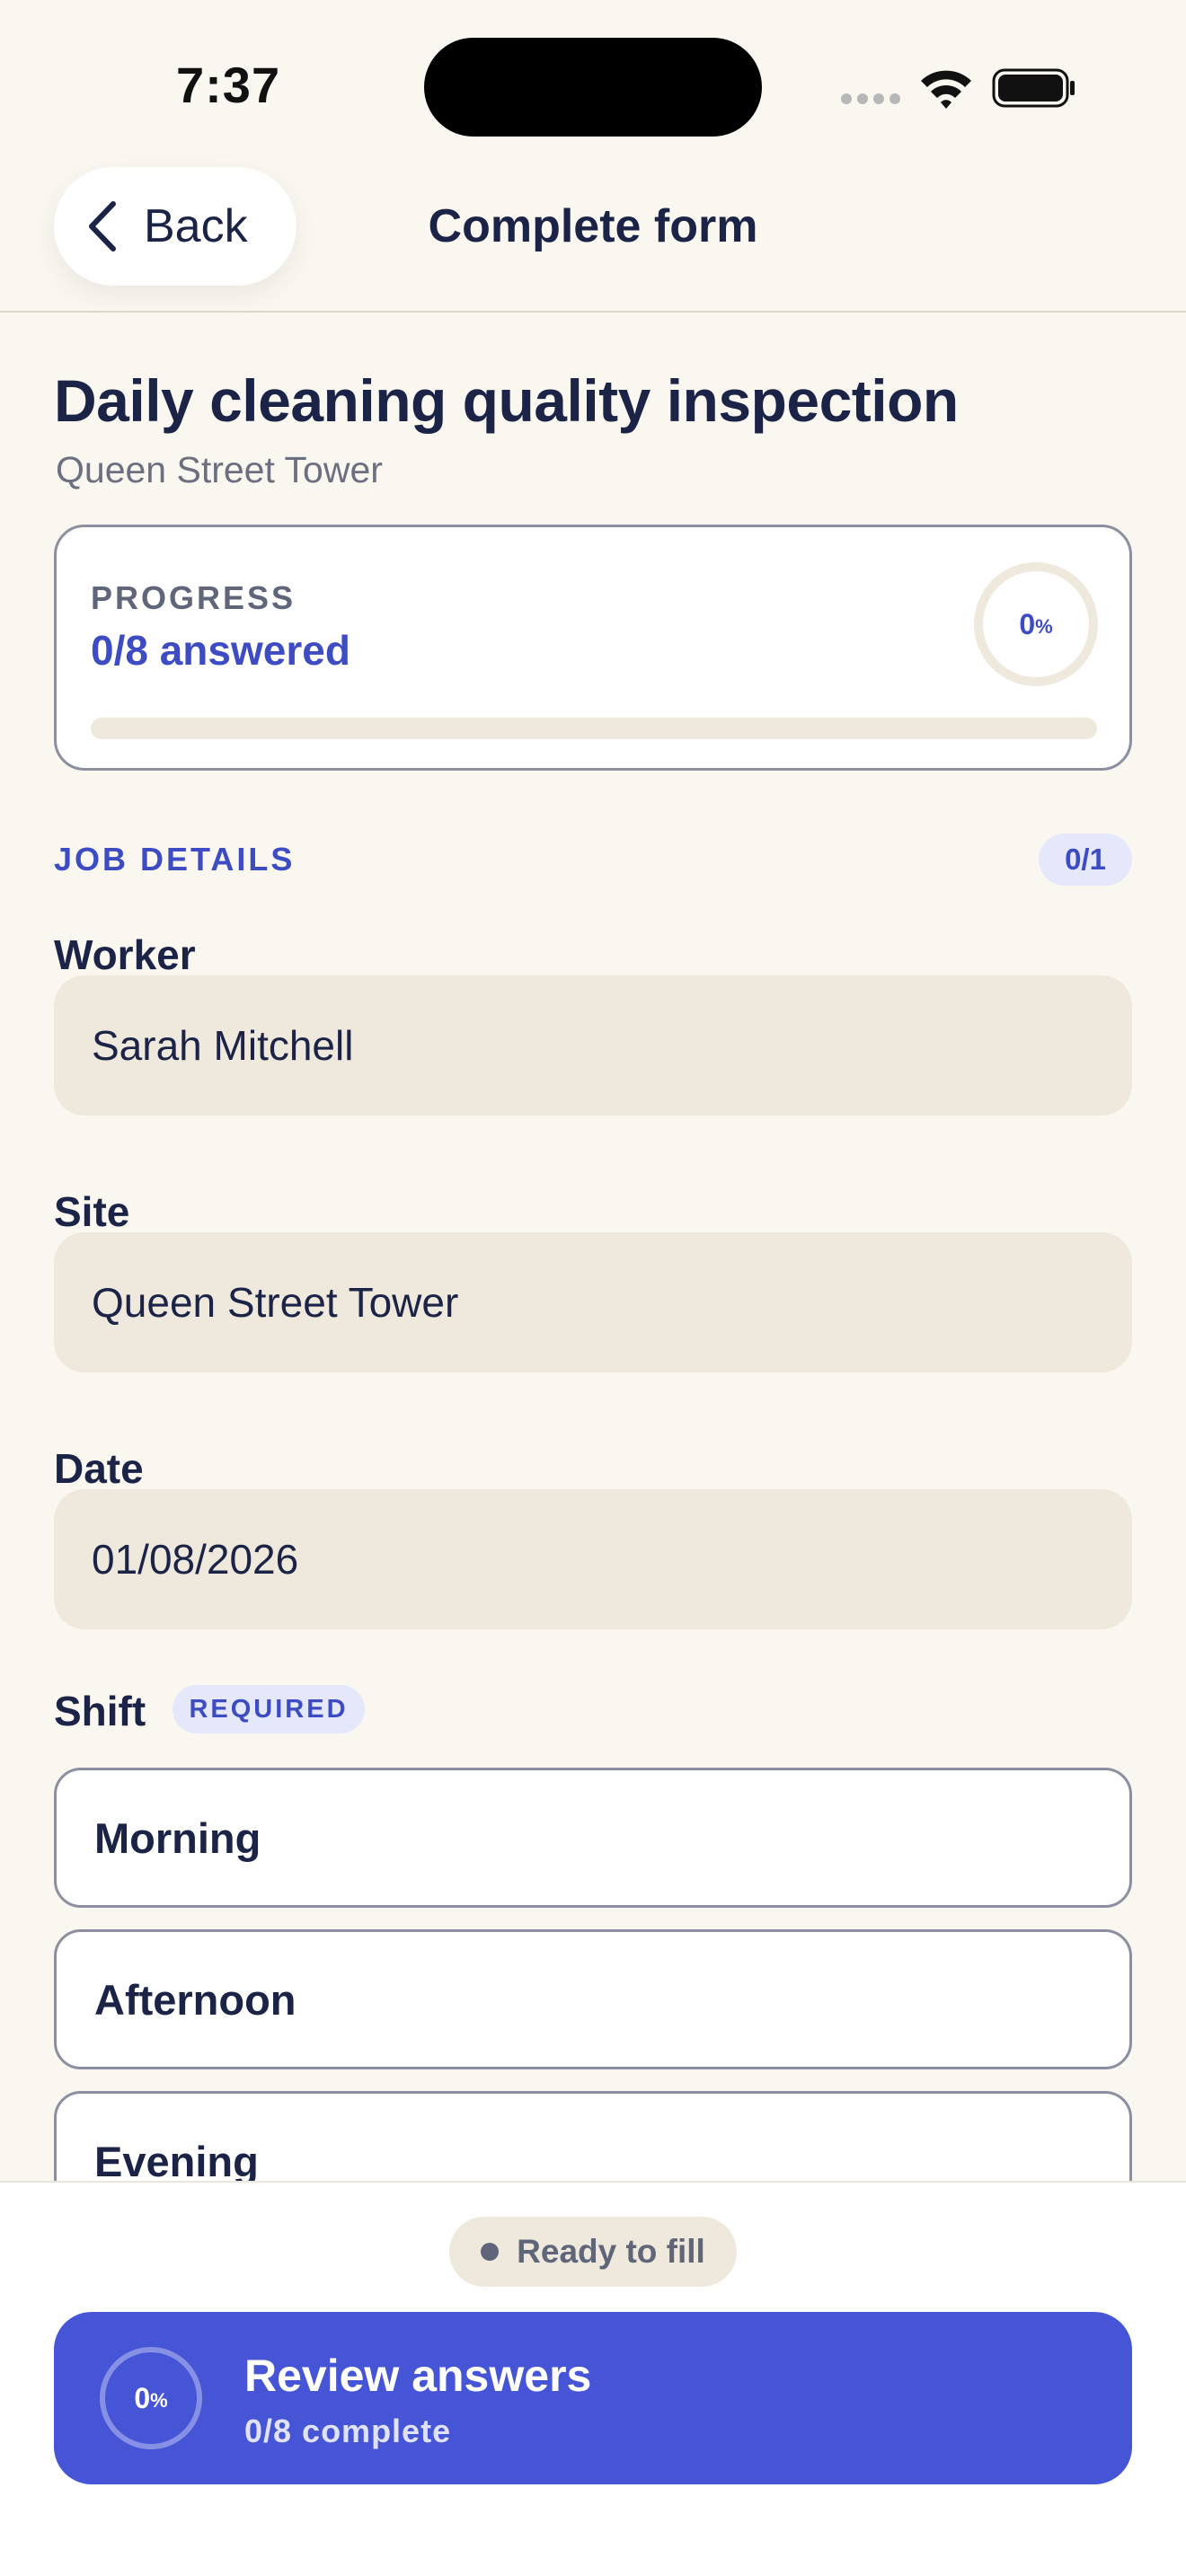  Describe the element at coordinates (195, 2000) in the screenshot. I see `shift-option-label: Afternoon` at that location.